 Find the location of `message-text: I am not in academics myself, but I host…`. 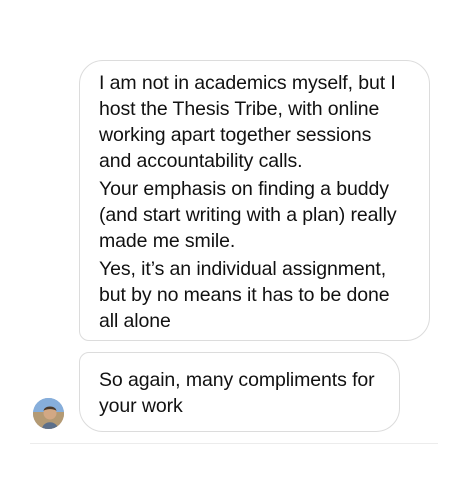

message-text: I am not in academics myself, but I host… is located at coordinates (247, 122).